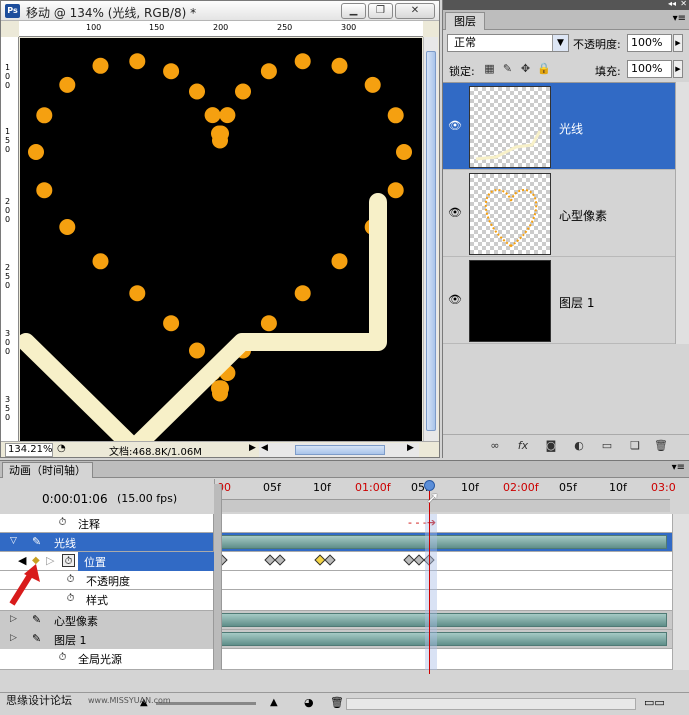 The width and height of the screenshot is (689, 715). Describe the element at coordinates (491, 704) in the screenshot. I see `timeline-hscroll` at that location.